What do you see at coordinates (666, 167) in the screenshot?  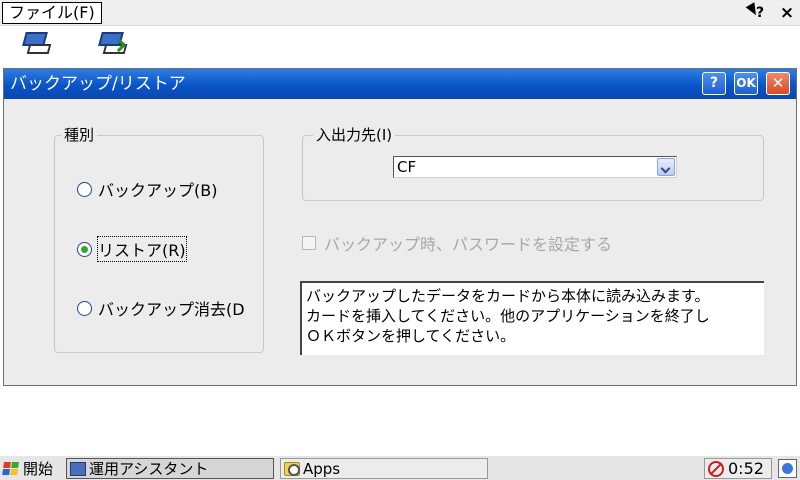 I see `chevron-down-icon` at bounding box center [666, 167].